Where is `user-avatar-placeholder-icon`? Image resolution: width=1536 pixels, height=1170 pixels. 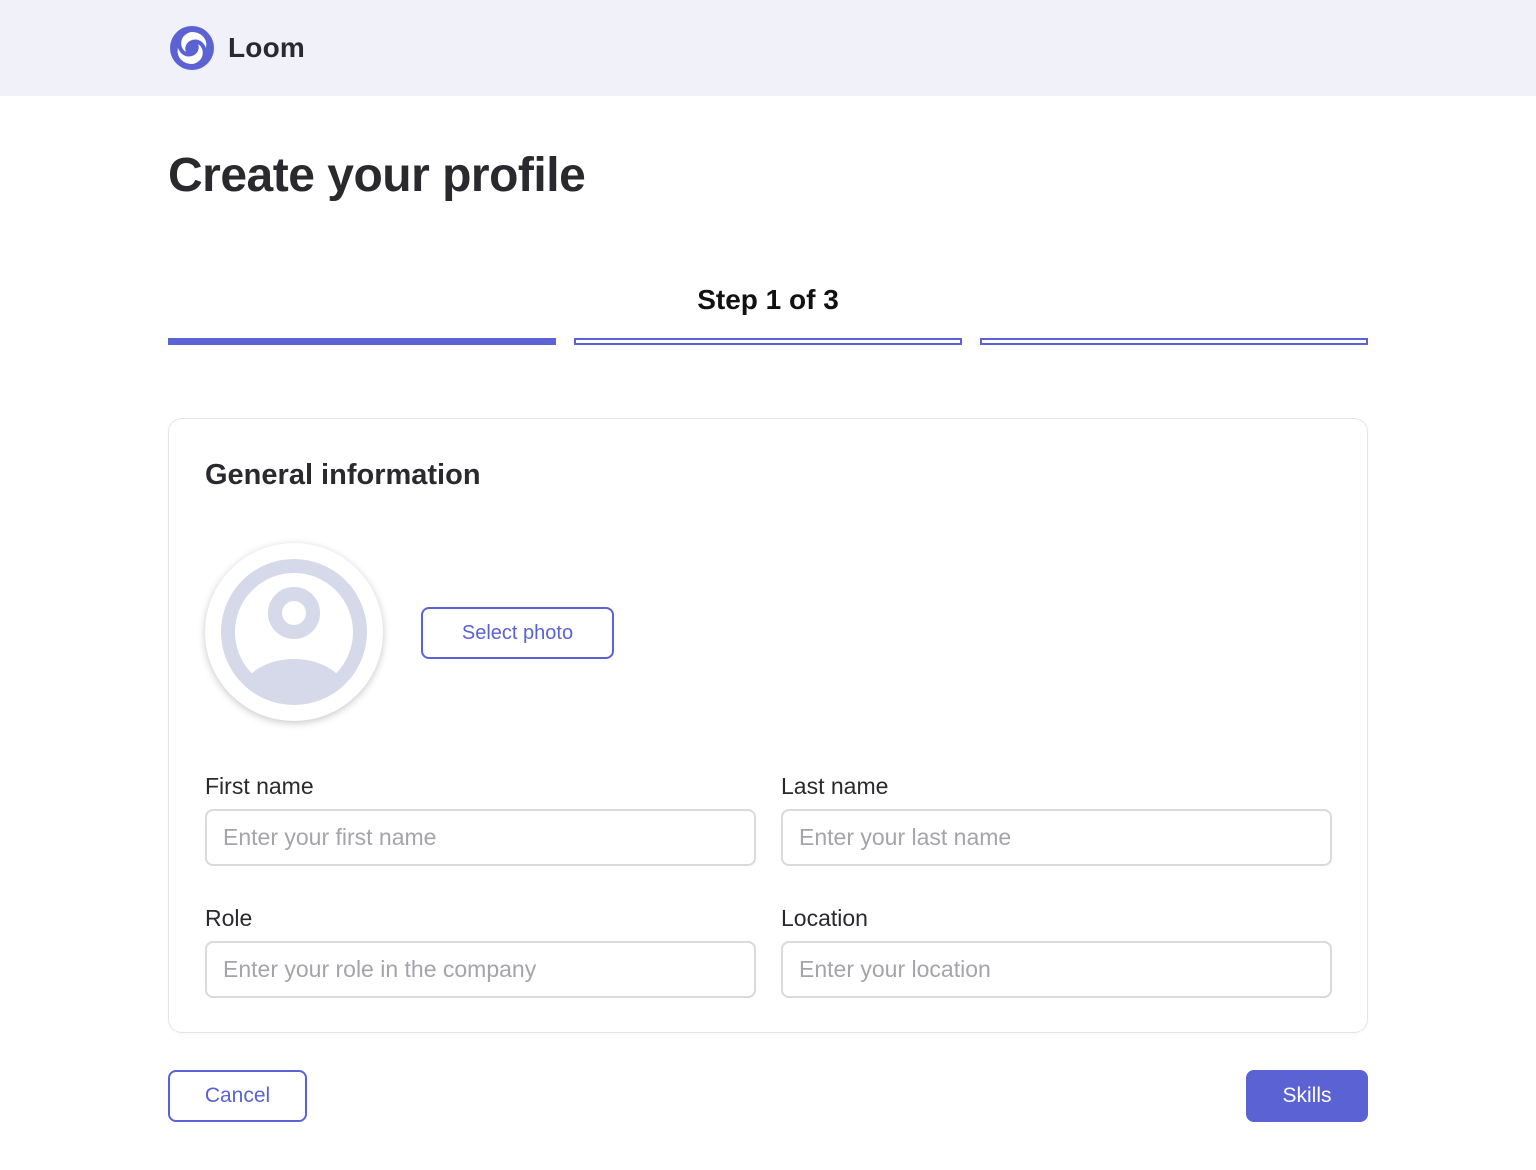 user-avatar-placeholder-icon is located at coordinates (294, 632).